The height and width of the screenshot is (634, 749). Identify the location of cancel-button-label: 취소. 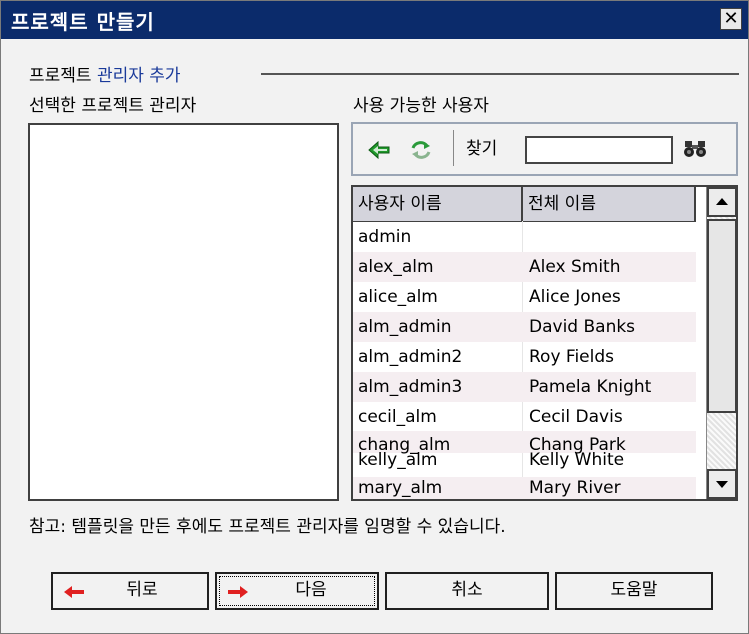
(467, 590).